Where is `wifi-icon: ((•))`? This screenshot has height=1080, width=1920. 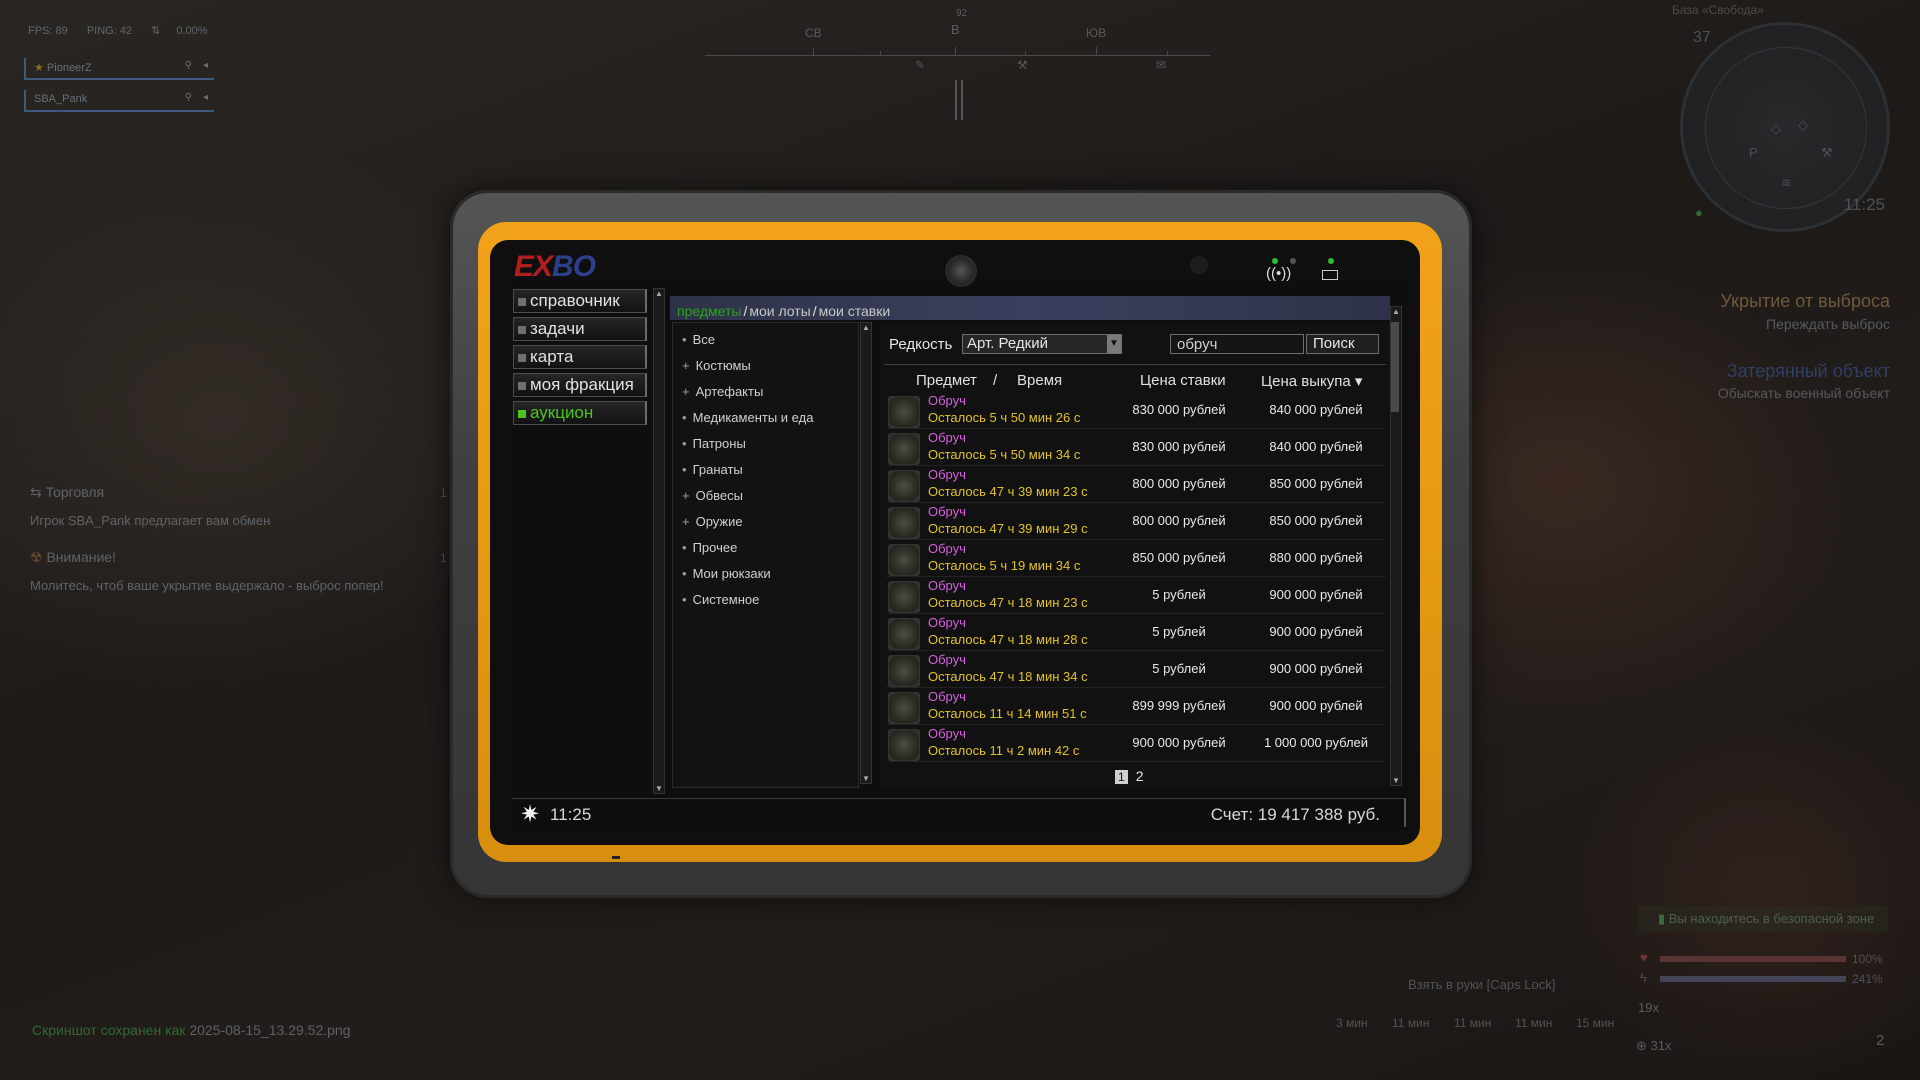 wifi-icon: ((•)) is located at coordinates (1279, 273).